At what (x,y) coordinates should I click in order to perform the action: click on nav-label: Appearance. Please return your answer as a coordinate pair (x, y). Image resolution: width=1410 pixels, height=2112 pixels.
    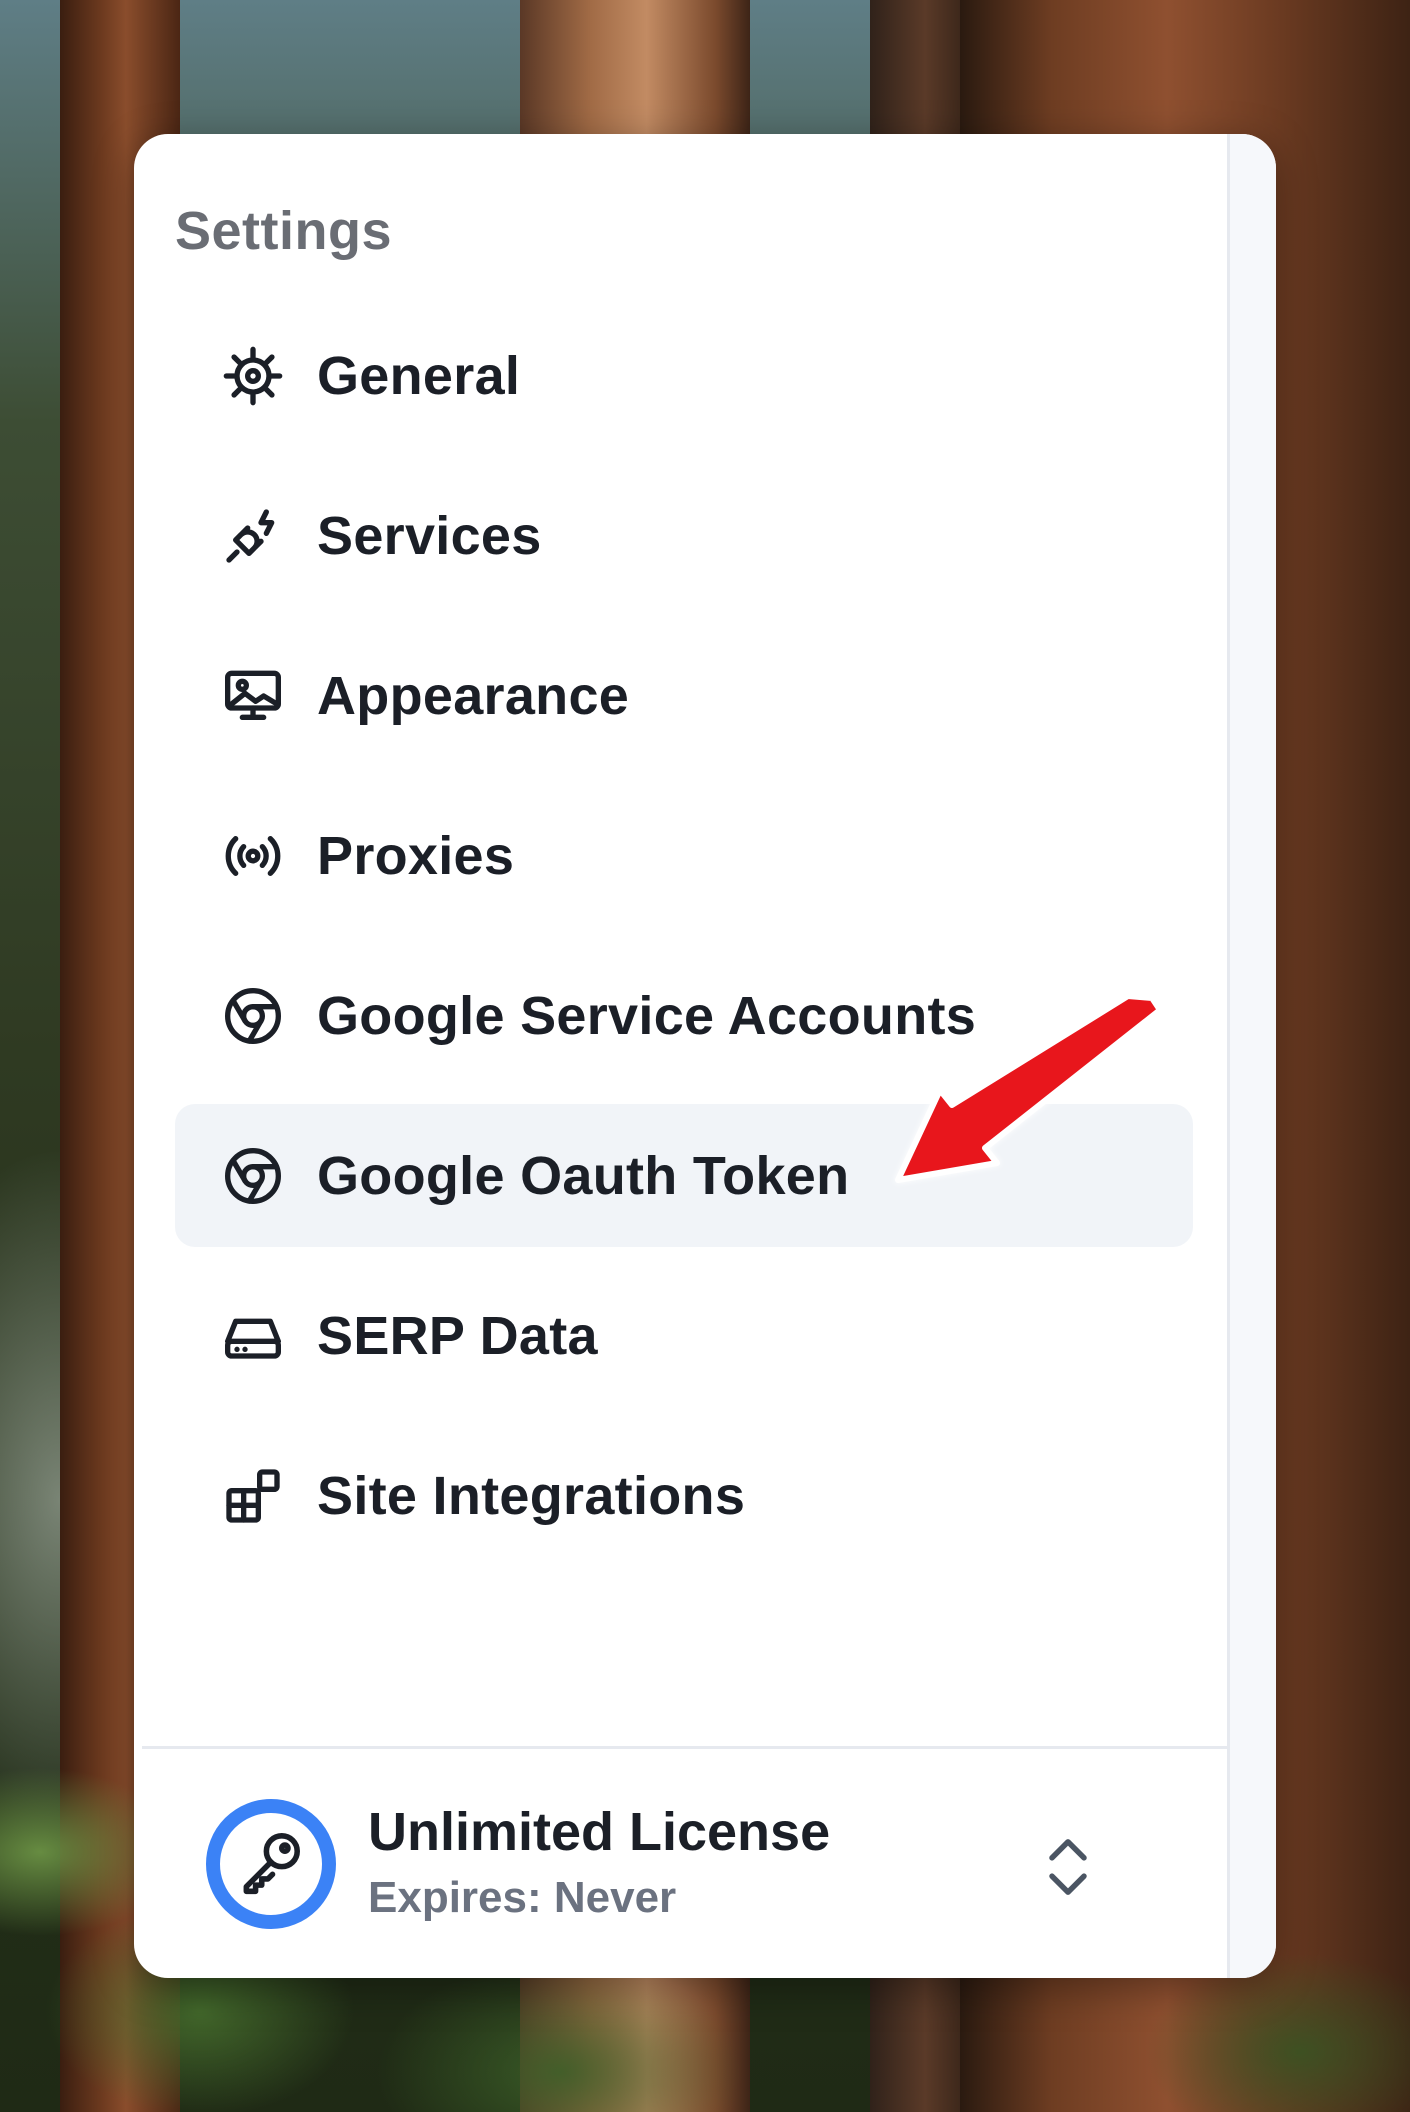
    Looking at the image, I should click on (473, 695).